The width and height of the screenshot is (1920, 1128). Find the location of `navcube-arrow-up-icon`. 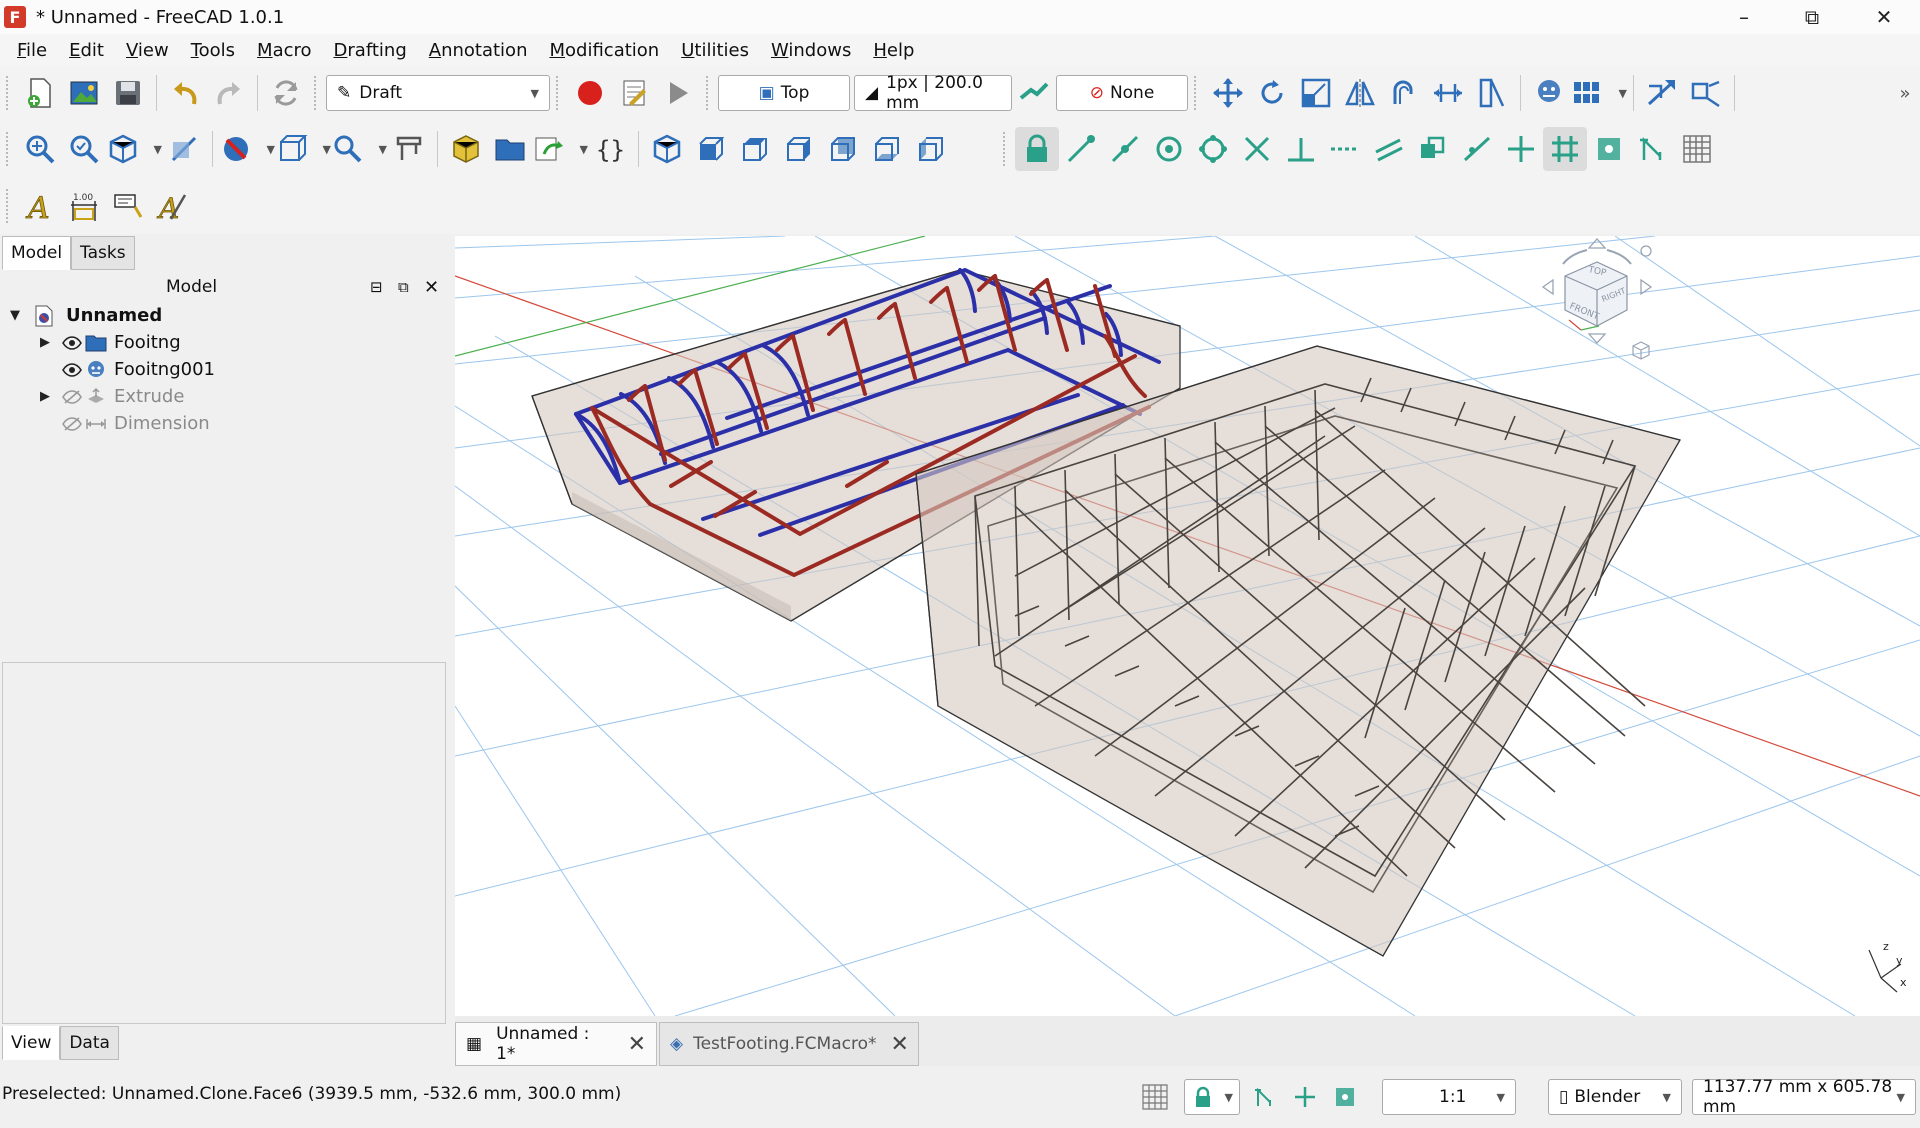

navcube-arrow-up-icon is located at coordinates (1597, 243).